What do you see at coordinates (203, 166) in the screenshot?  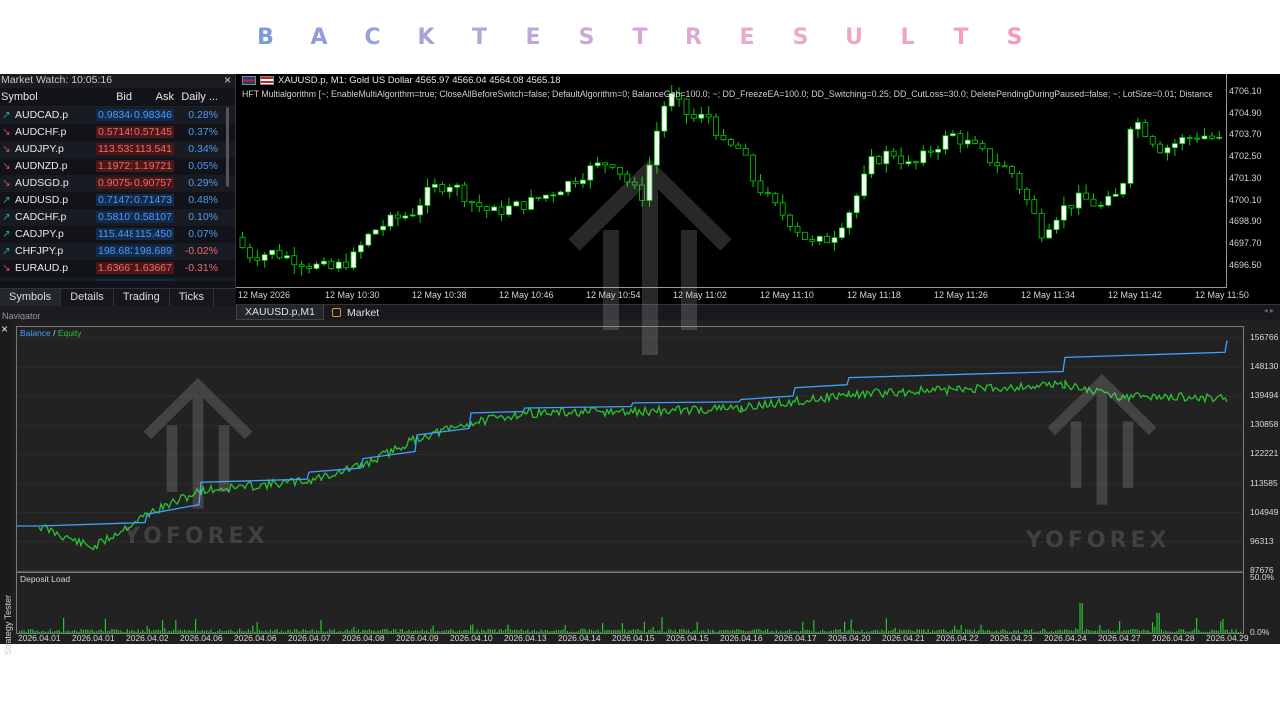 I see `daily-change-cell: 0.05%` at bounding box center [203, 166].